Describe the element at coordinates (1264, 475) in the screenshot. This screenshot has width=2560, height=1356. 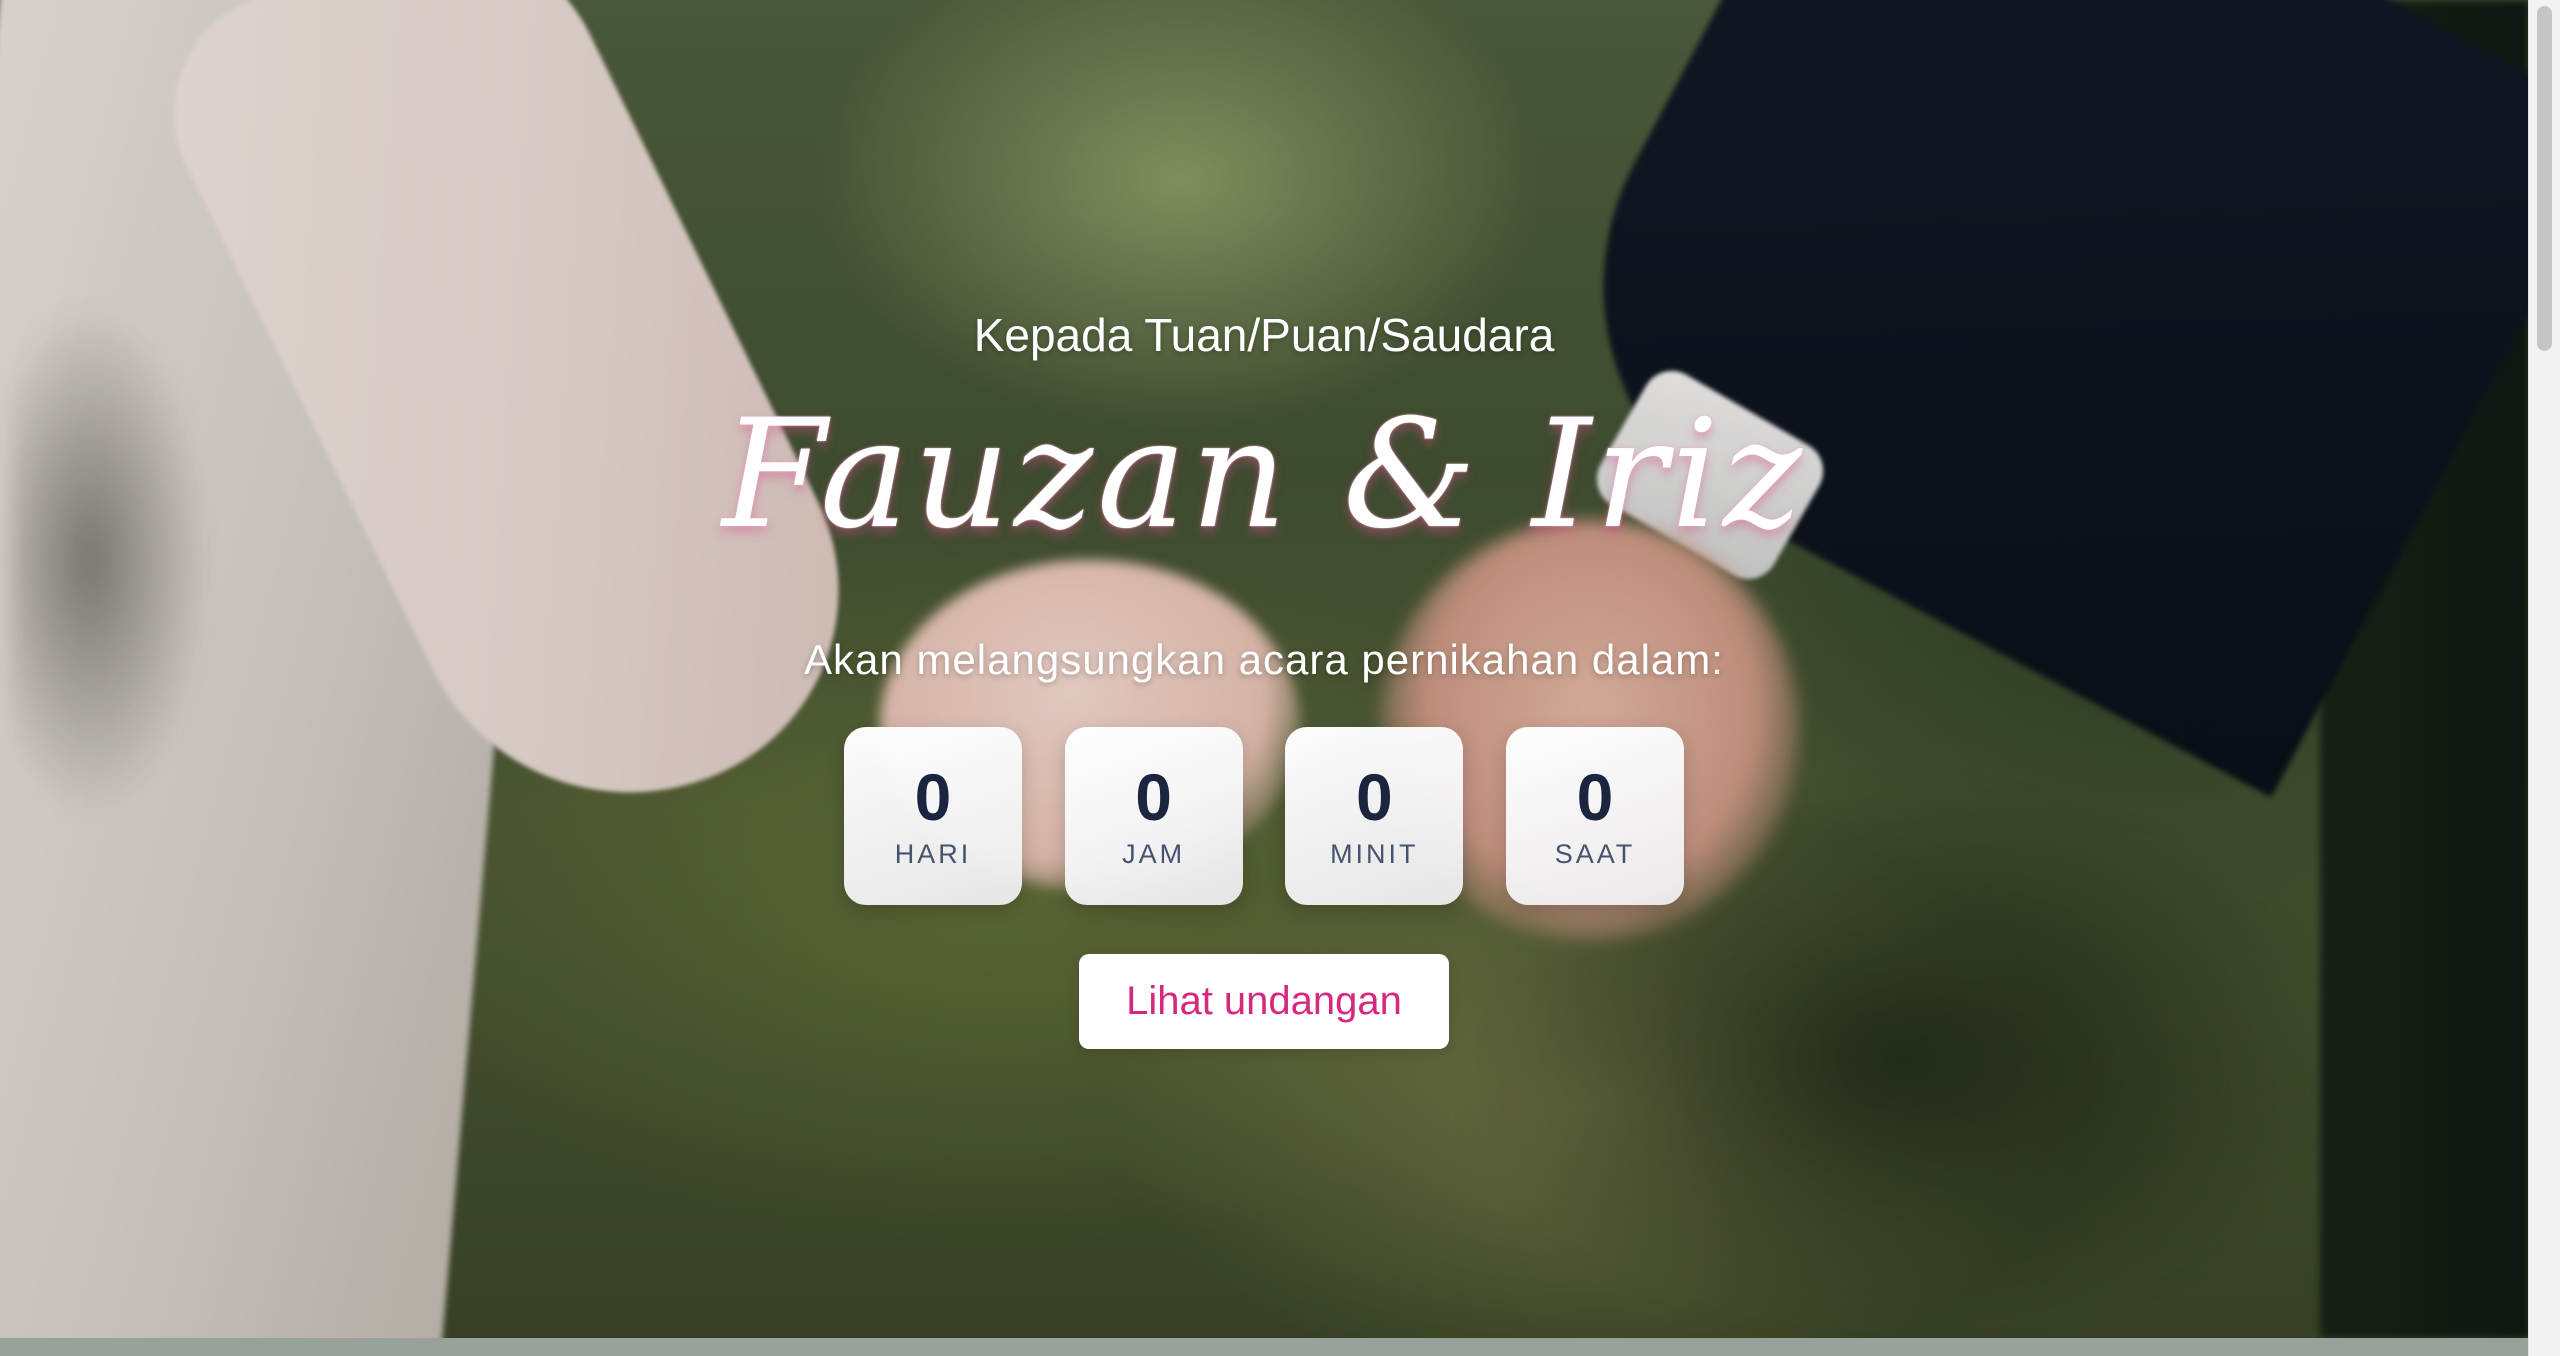
I see `couple-names-title: Fauzan & Iriz` at that location.